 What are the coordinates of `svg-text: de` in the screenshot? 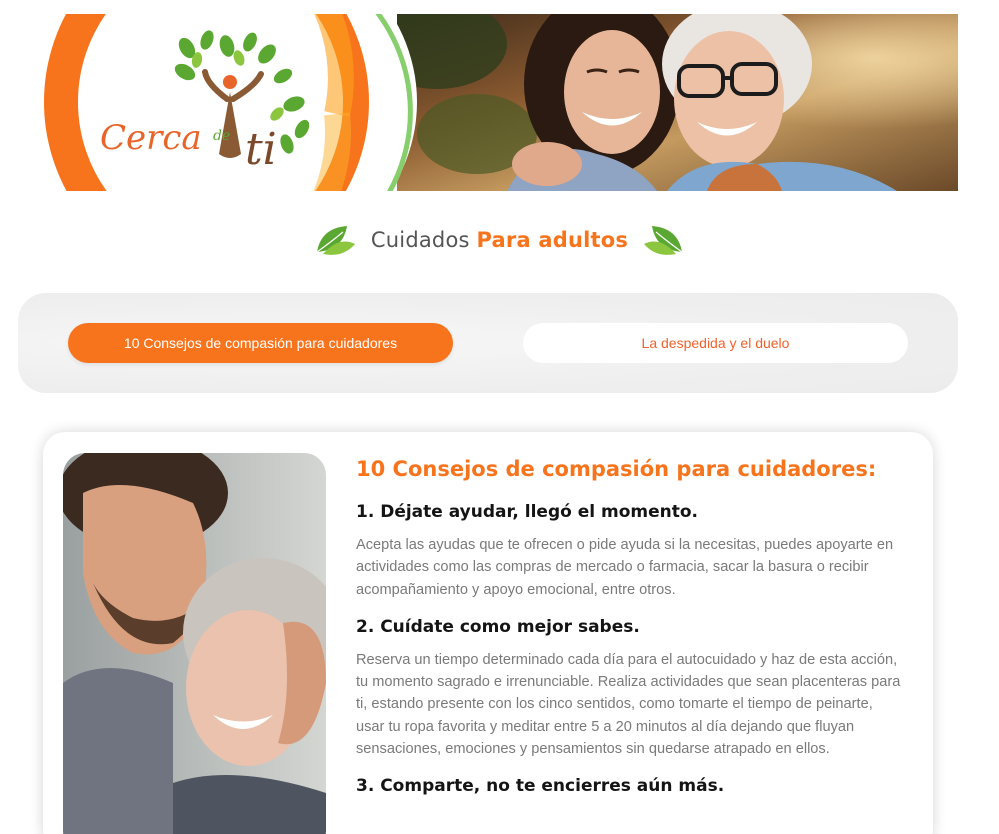 It's located at (221, 136).